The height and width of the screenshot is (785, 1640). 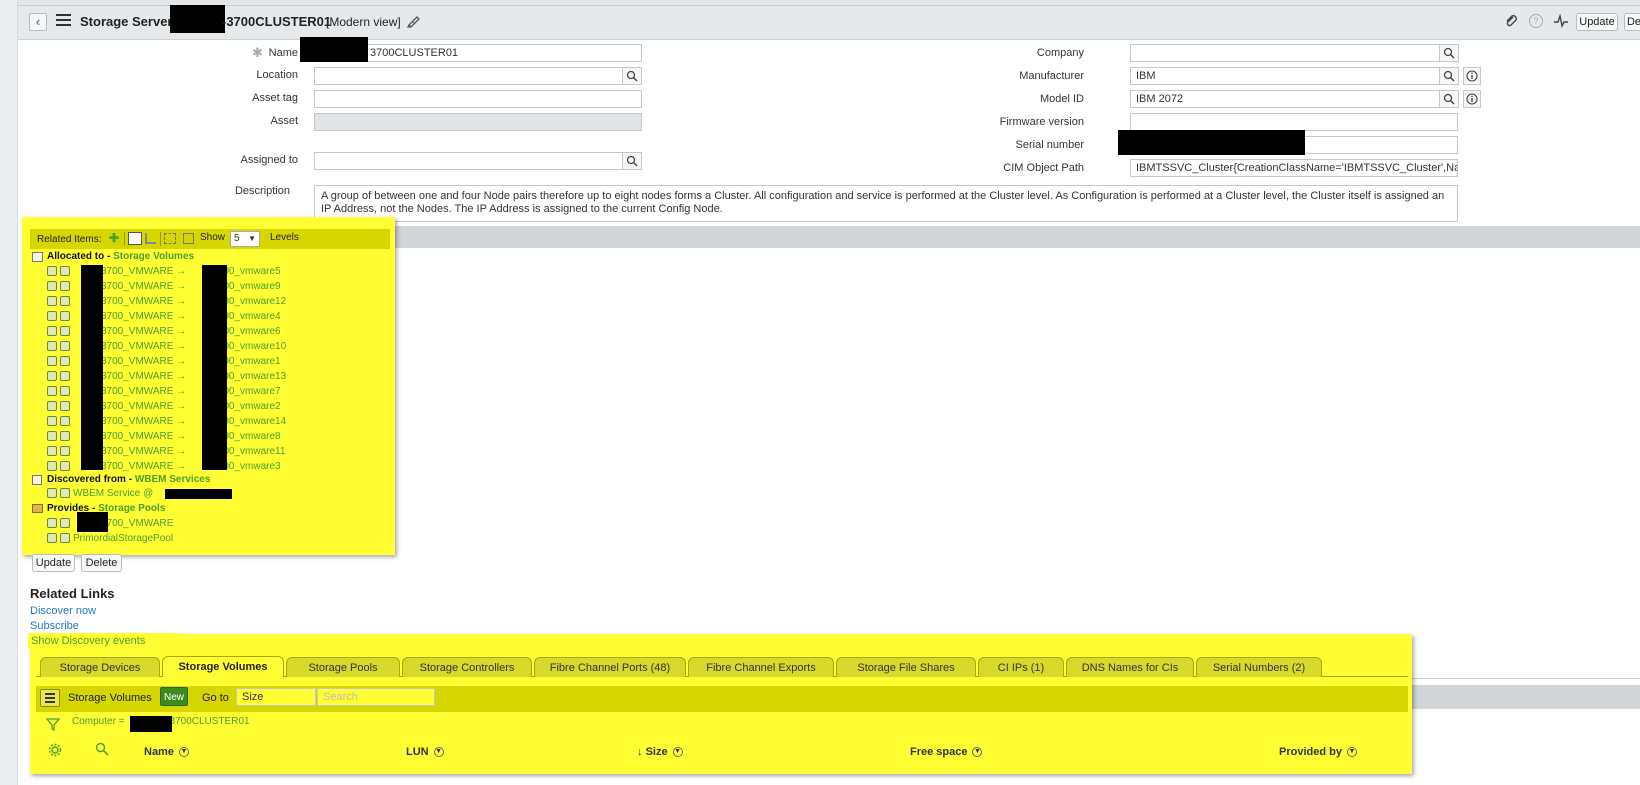 What do you see at coordinates (37, 480) in the screenshot?
I see `document-icon` at bounding box center [37, 480].